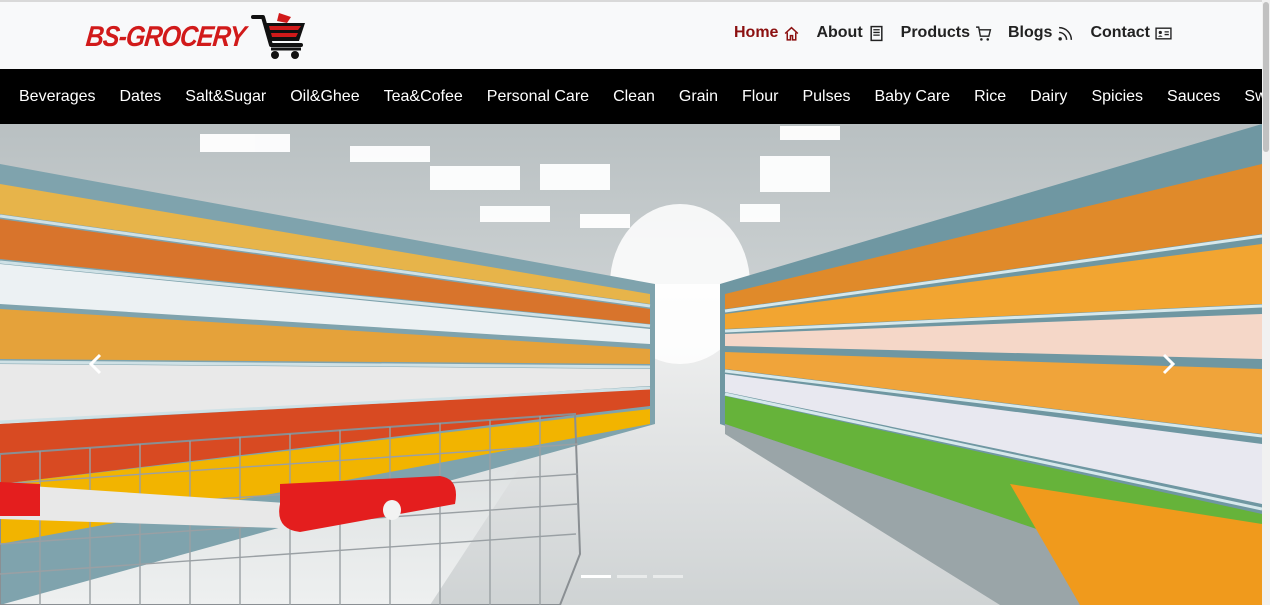 This screenshot has width=1270, height=605. I want to click on category-sauces: Sauces, so click(1193, 97).